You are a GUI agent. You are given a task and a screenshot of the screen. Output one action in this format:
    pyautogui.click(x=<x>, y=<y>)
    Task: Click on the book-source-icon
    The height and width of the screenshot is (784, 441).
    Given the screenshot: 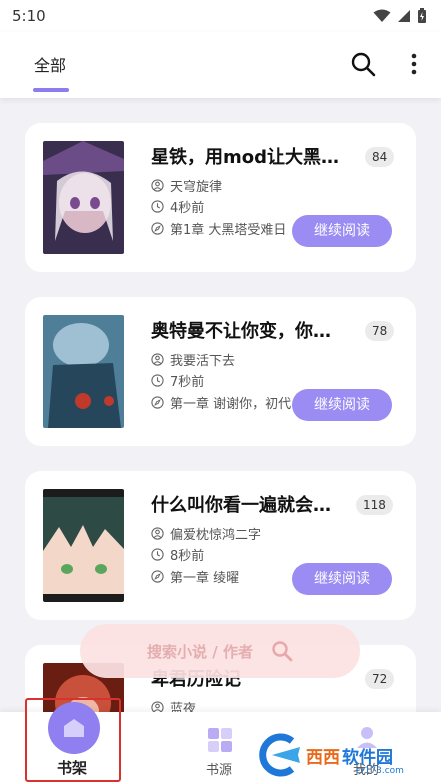 What is the action you would take?
    pyautogui.click(x=220, y=740)
    